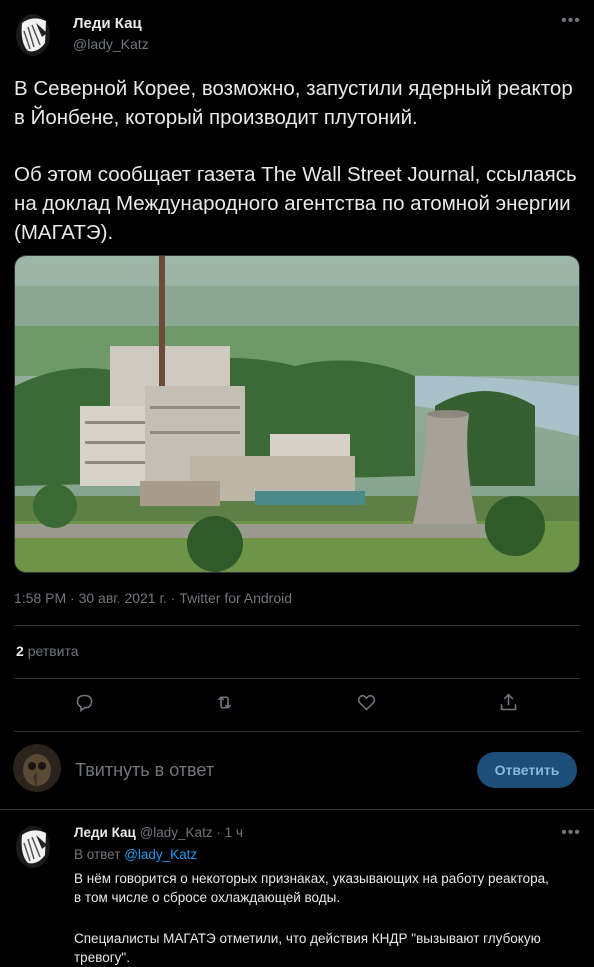 This screenshot has height=967, width=594. What do you see at coordinates (571, 833) in the screenshot?
I see `reply-more-options-icon: •••` at bounding box center [571, 833].